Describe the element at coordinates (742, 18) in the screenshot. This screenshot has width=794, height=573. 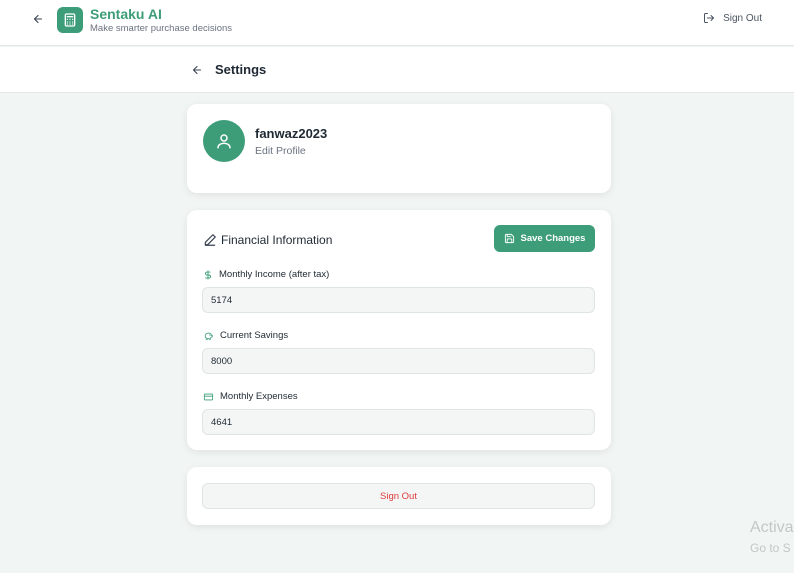
I see `header-sign-out-label: Sign Out` at that location.